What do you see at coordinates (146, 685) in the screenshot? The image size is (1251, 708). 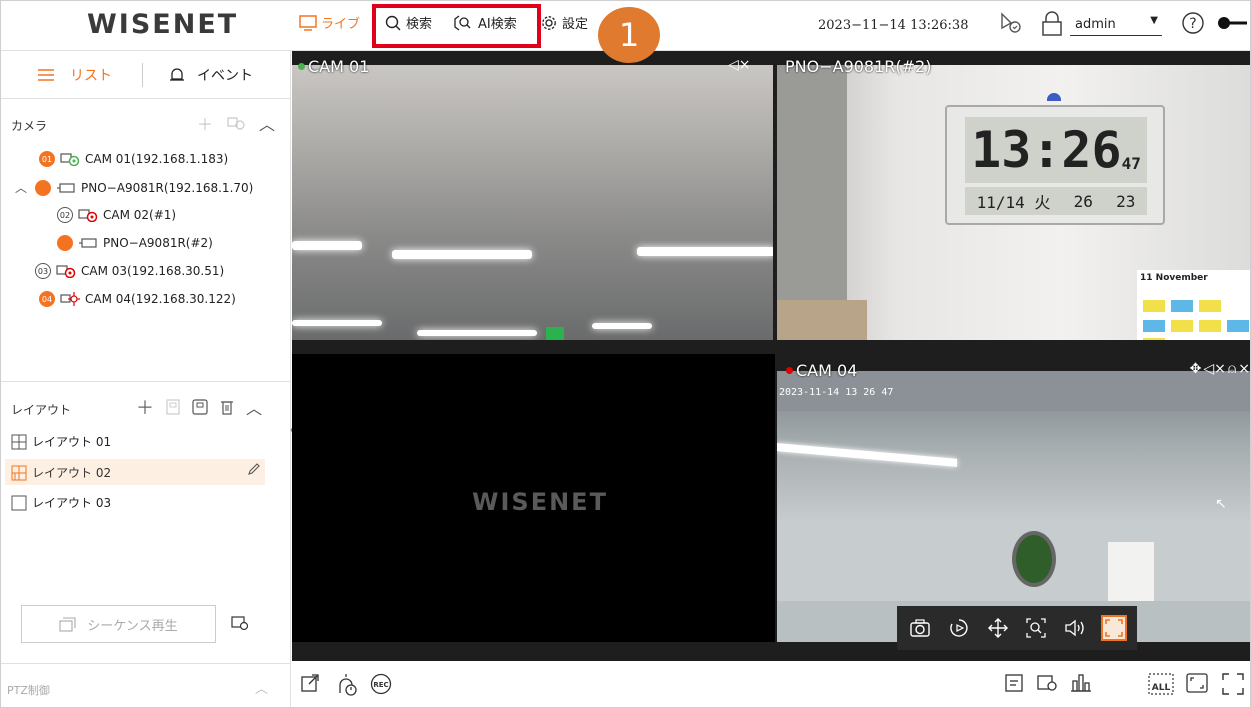 I see `ptz-panel: PTZ制御 ︿` at bounding box center [146, 685].